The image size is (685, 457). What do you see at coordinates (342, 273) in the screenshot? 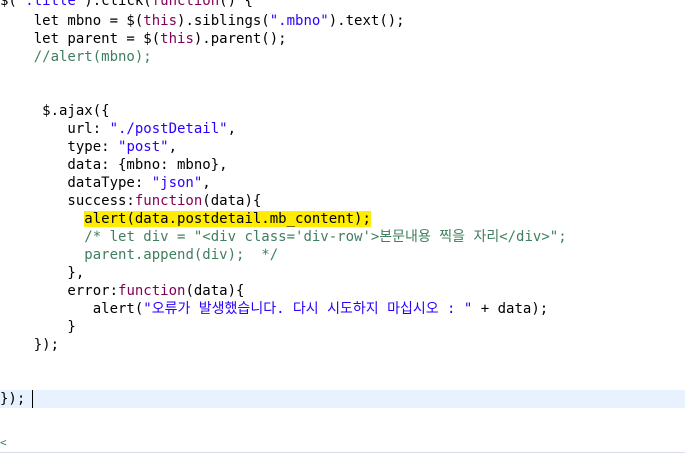
I see `code-line: },` at bounding box center [342, 273].